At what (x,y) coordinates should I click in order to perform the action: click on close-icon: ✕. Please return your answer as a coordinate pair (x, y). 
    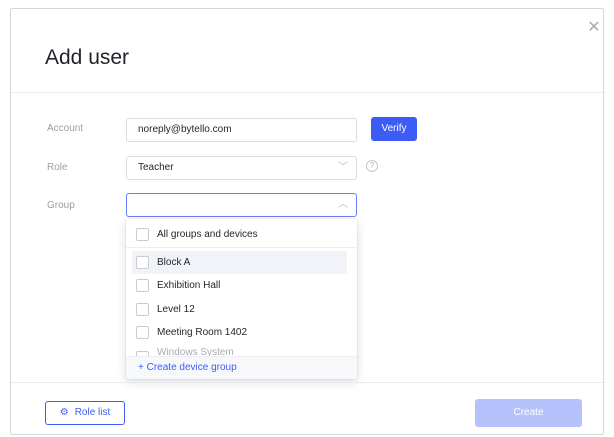
    Looking at the image, I should click on (594, 28).